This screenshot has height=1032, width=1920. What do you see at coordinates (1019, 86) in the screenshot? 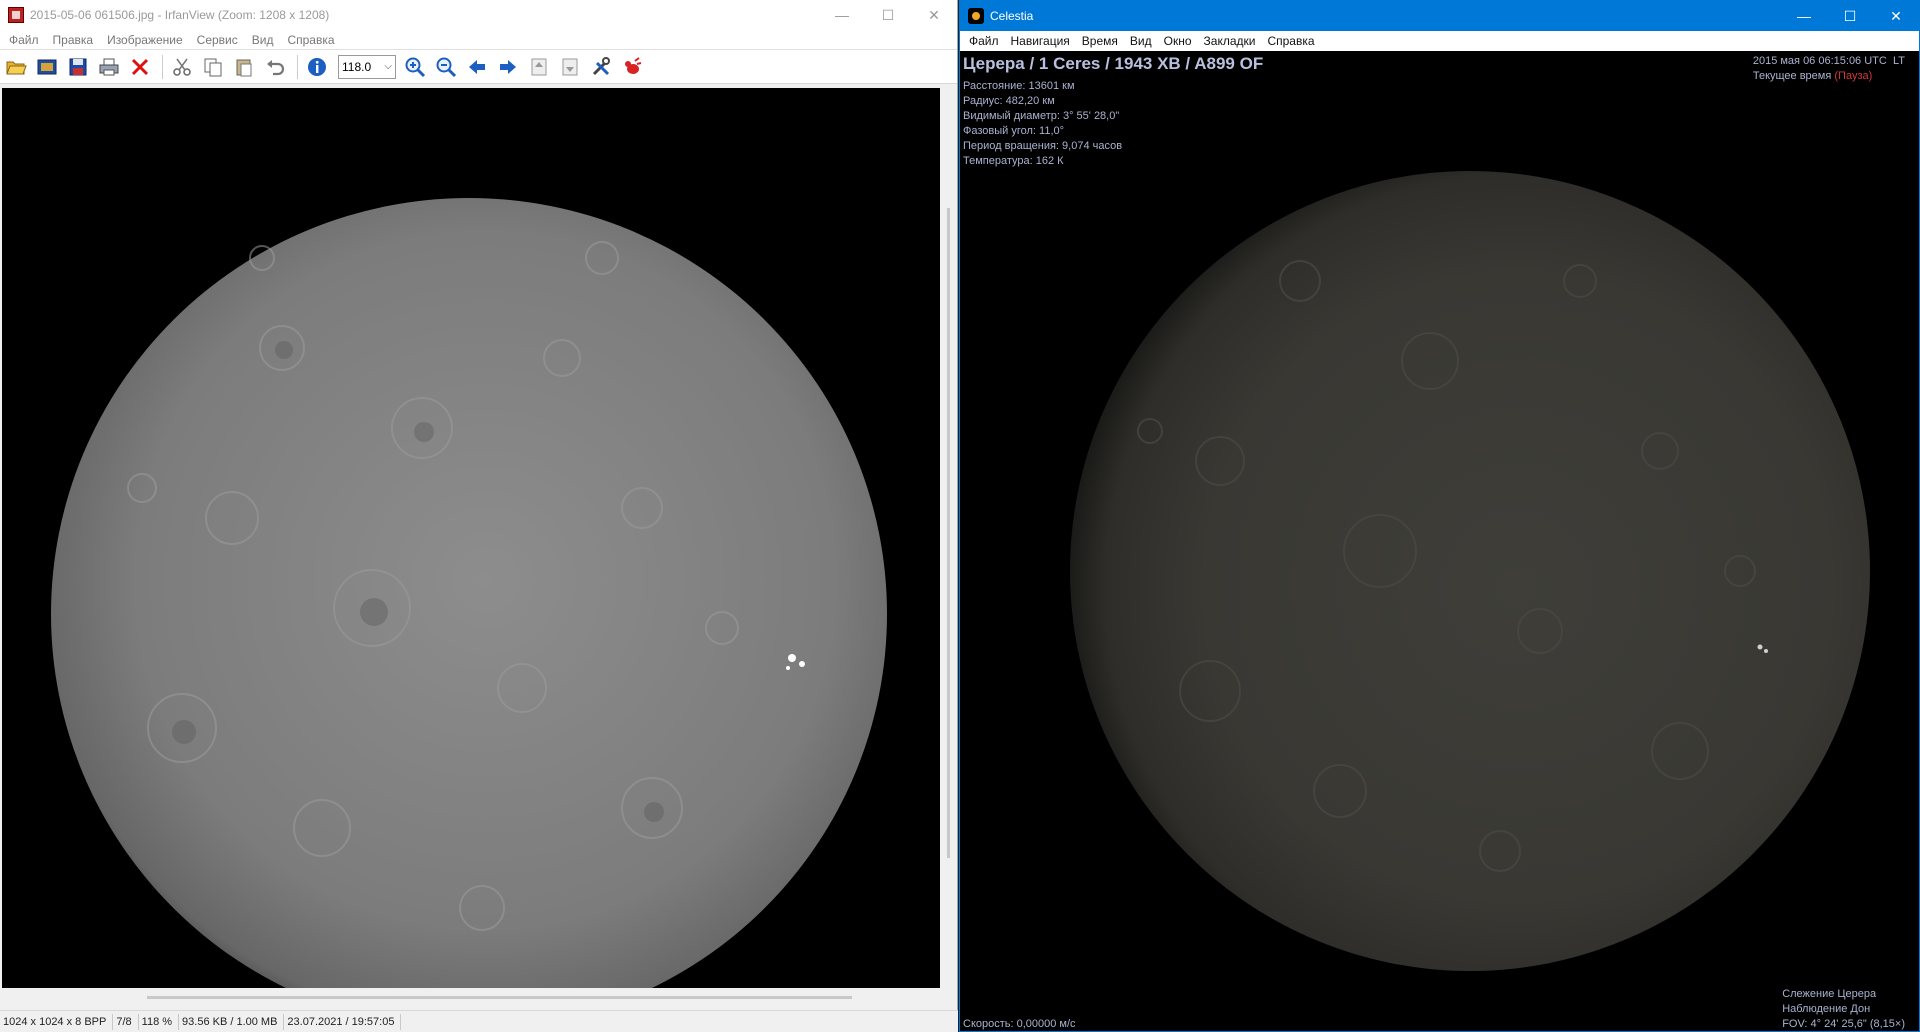
I see `distance-readout: Расстояние: 13601 км` at bounding box center [1019, 86].